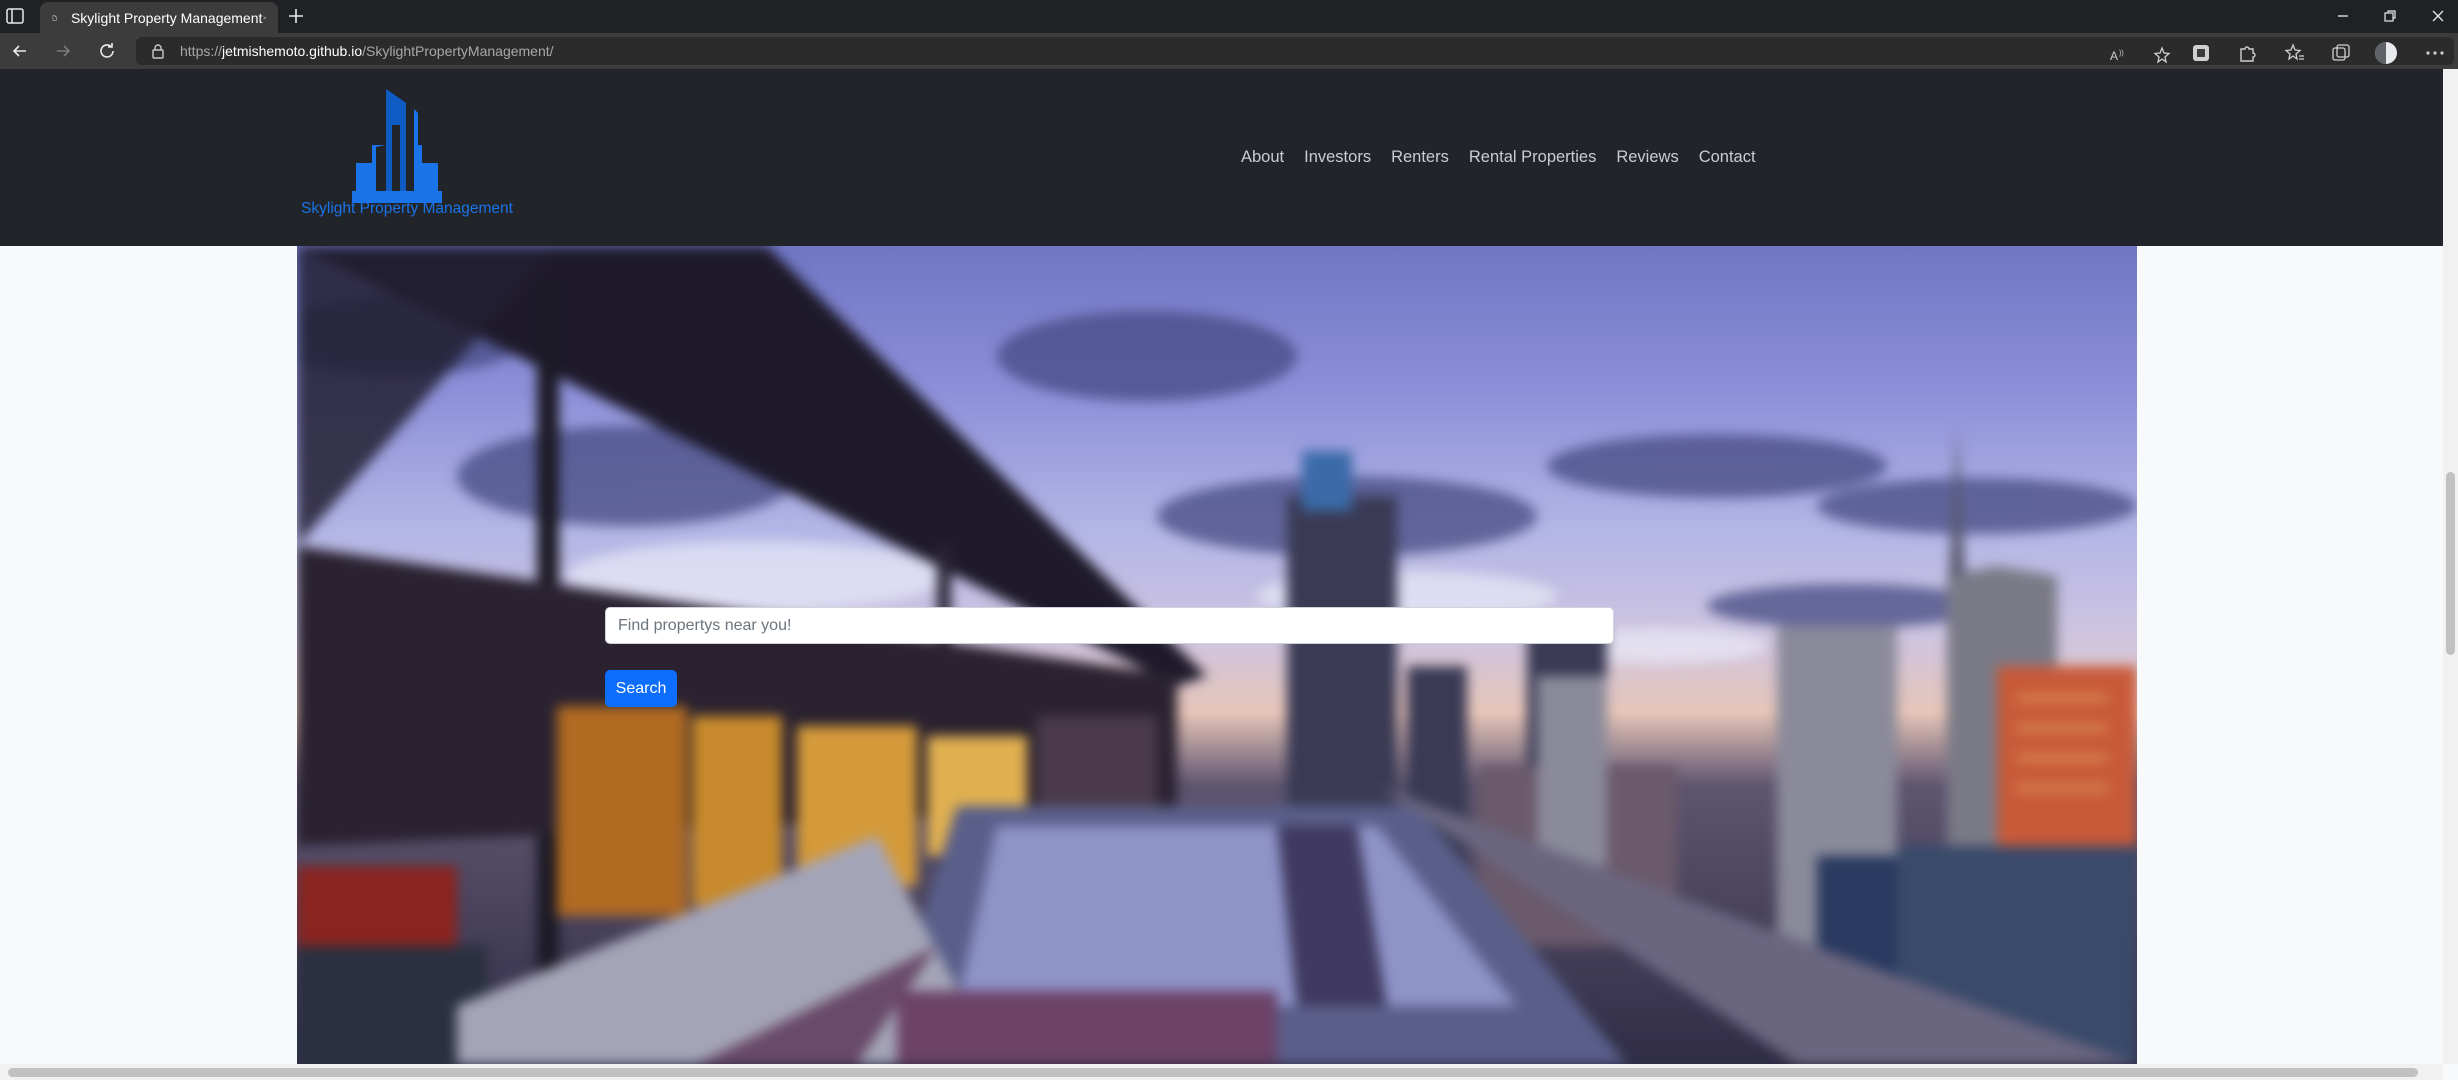  I want to click on lock-icon, so click(158, 51).